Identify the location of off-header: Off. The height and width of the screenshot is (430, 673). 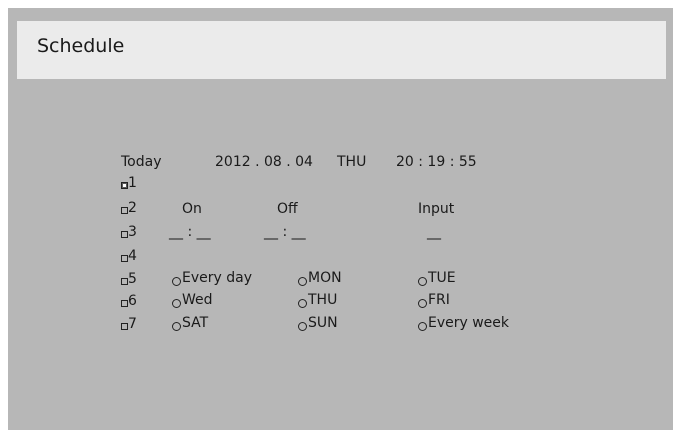
(287, 209).